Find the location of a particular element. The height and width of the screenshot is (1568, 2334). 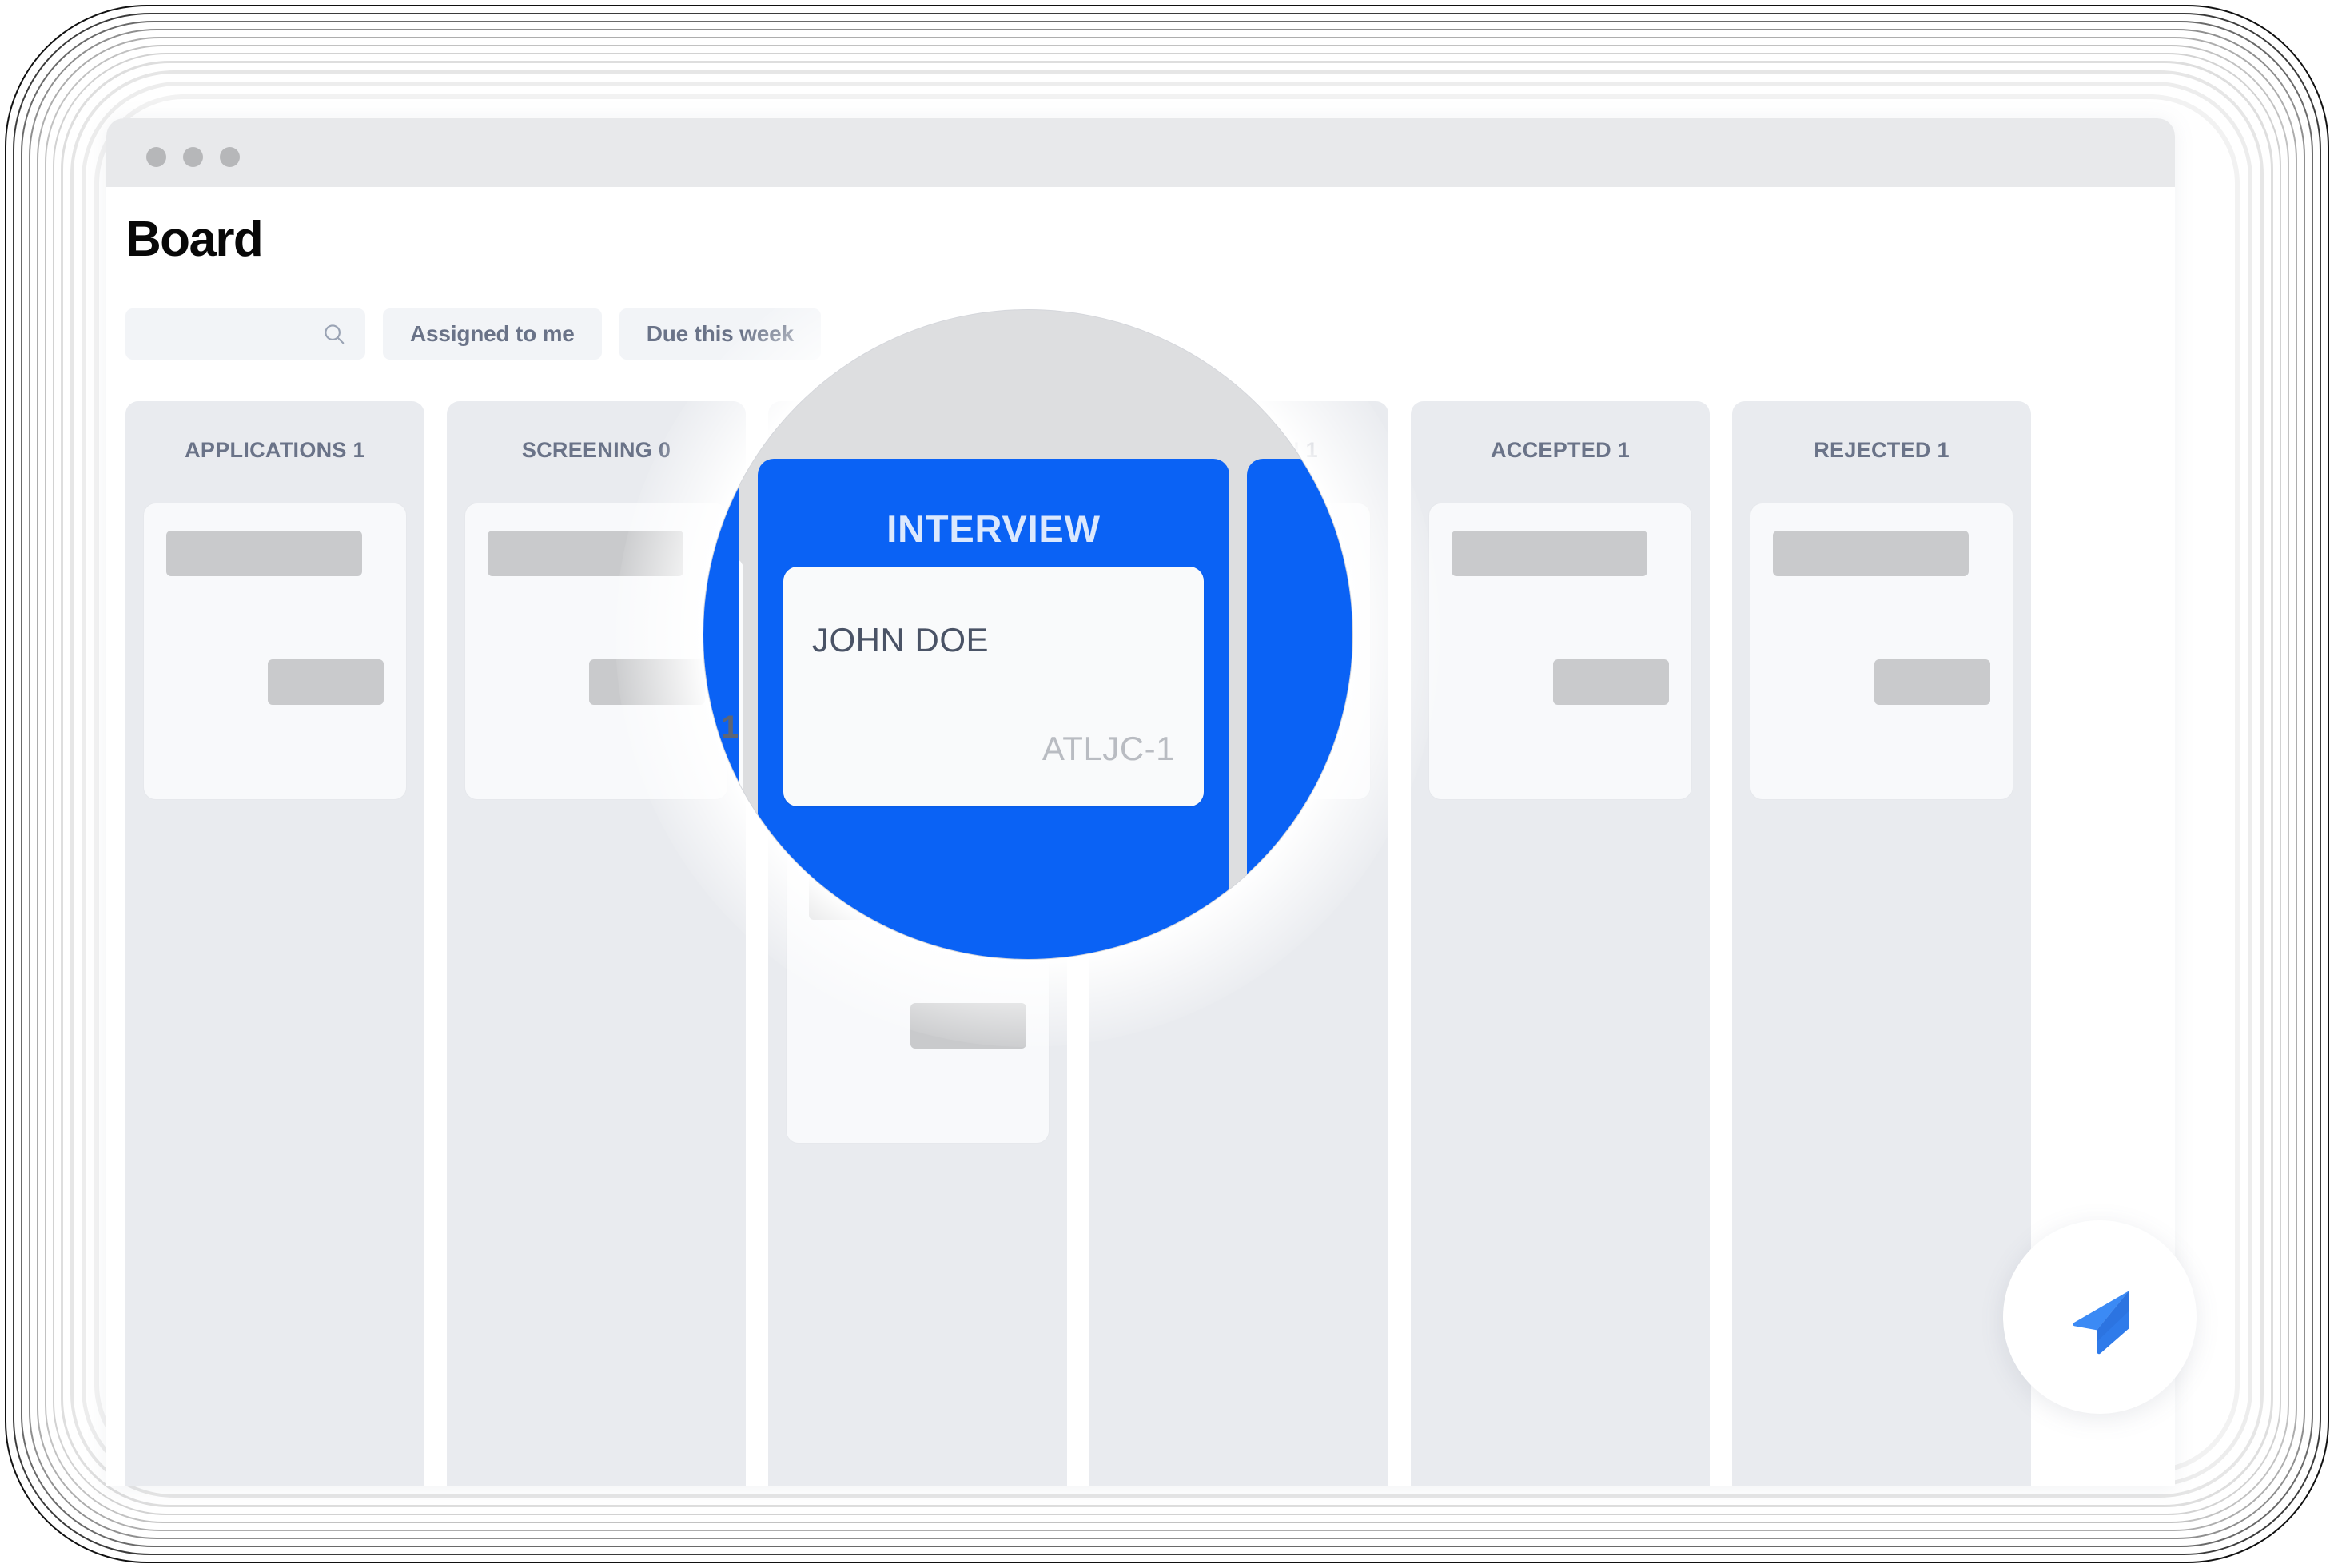

column-header-accepted: ACCEPTED 1 is located at coordinates (1560, 450).